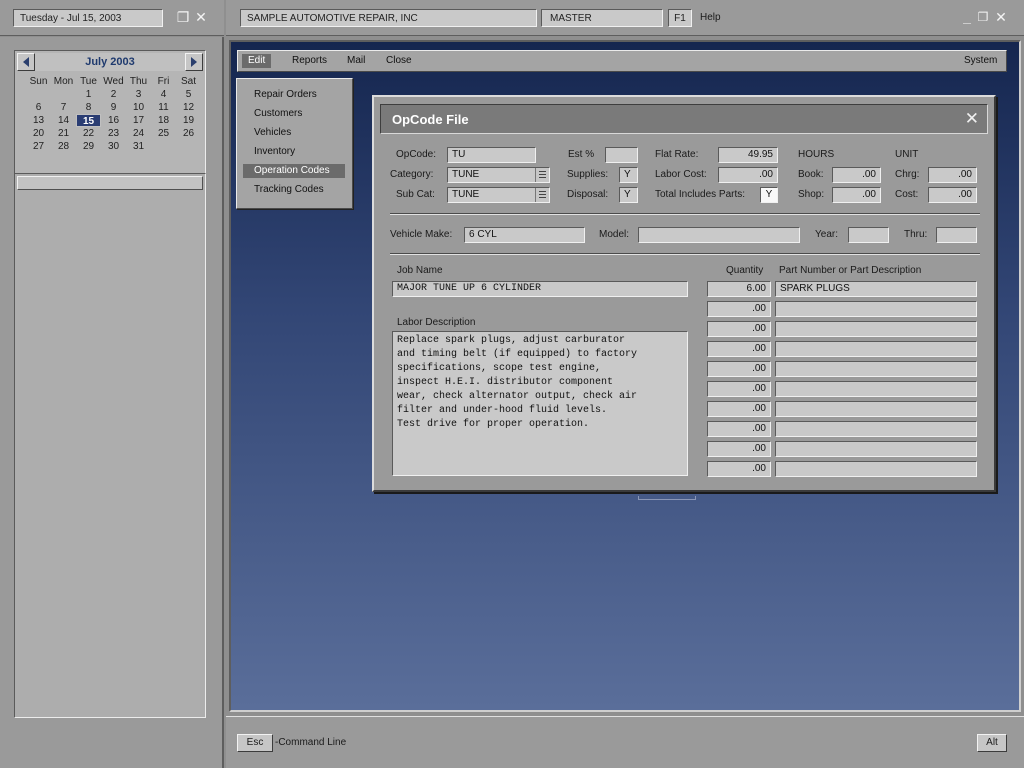 This screenshot has height=768, width=1024. Describe the element at coordinates (498, 175) in the screenshot. I see `category-select: TUNE` at that location.